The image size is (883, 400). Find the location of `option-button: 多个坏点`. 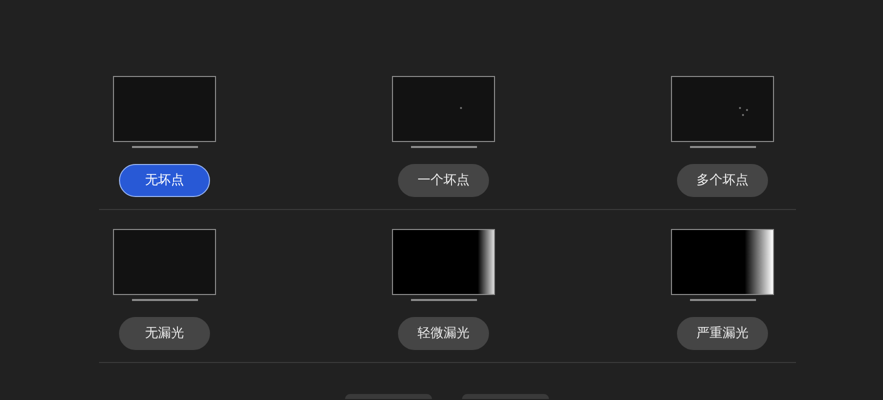

option-button: 多个坏点 is located at coordinates (722, 180).